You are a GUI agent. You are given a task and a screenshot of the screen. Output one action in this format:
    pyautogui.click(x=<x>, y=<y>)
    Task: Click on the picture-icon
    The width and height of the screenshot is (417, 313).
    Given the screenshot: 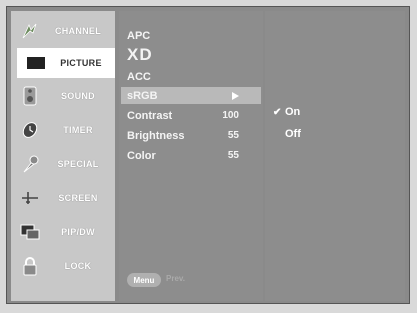 What is the action you would take?
    pyautogui.click(x=36, y=63)
    